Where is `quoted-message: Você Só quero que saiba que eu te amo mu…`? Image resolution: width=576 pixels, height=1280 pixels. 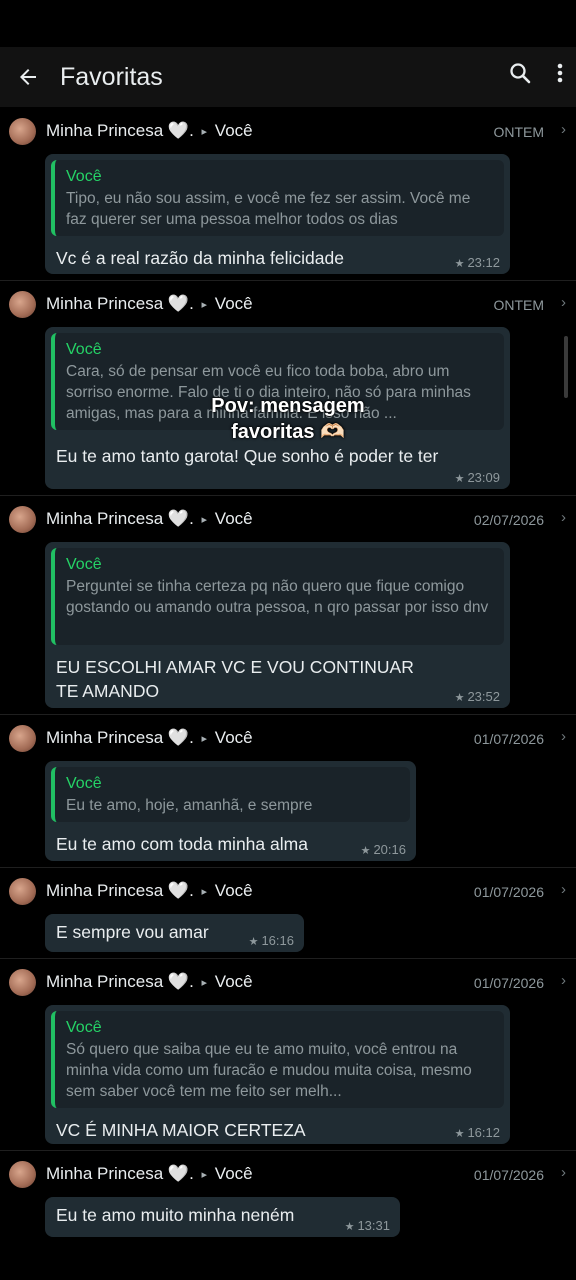 quoted-message: Você Só quero que saiba que eu te amo mu… is located at coordinates (277, 1059).